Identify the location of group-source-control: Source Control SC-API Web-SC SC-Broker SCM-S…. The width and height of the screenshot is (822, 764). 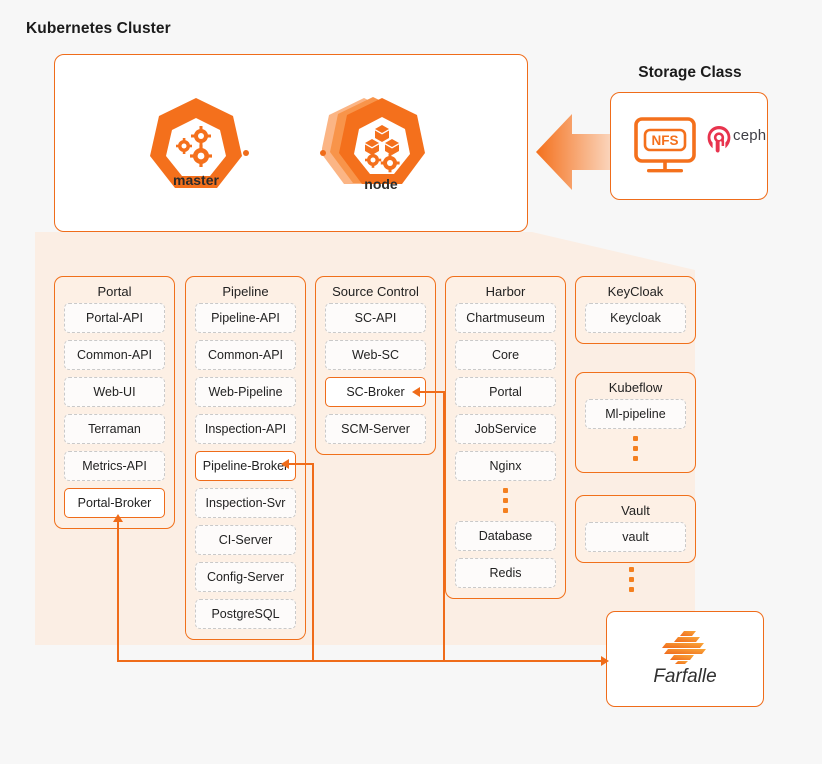
(375, 365).